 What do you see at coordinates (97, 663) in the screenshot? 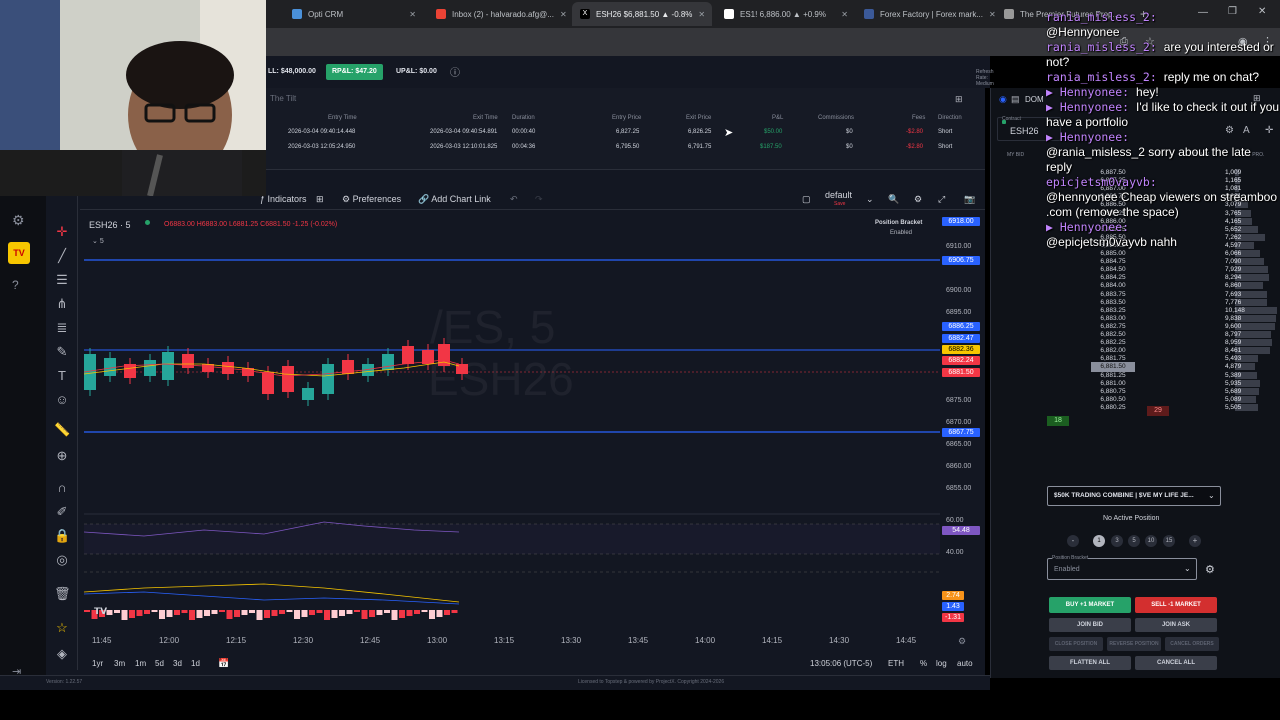
I see `range-1yr: 1yr` at bounding box center [97, 663].